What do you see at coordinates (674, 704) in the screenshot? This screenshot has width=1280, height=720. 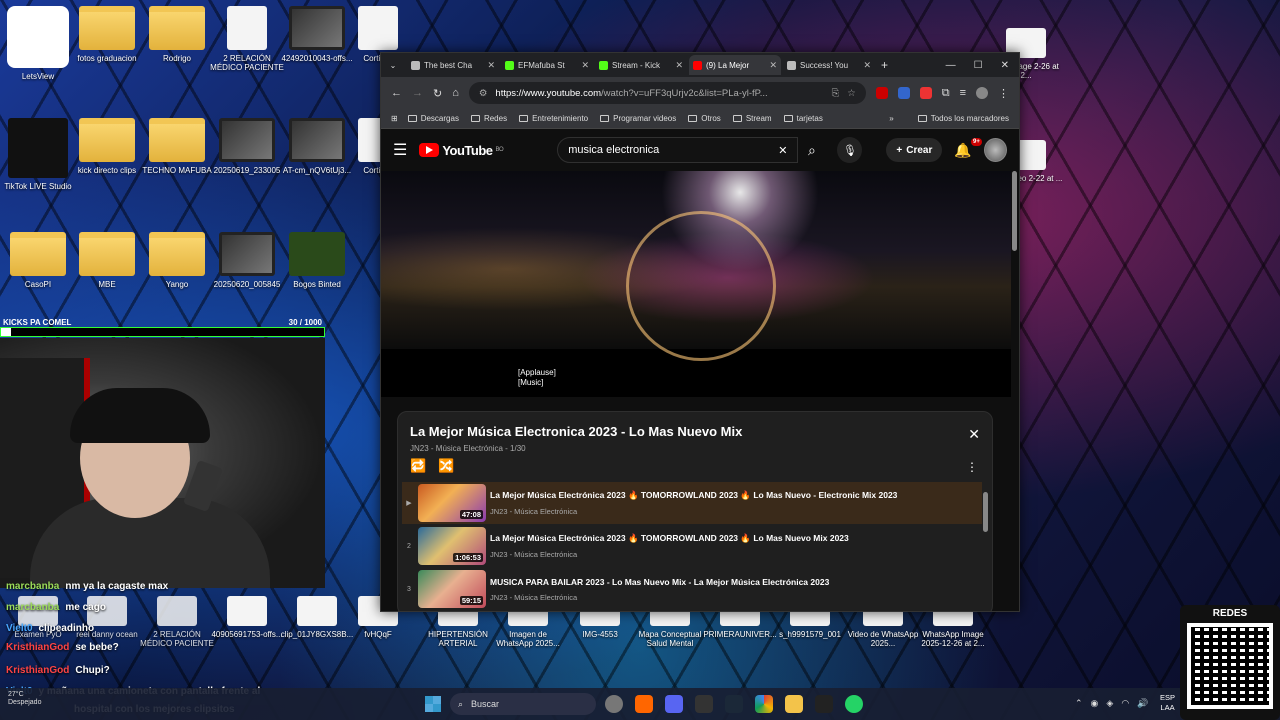 I see `discord-icon` at bounding box center [674, 704].